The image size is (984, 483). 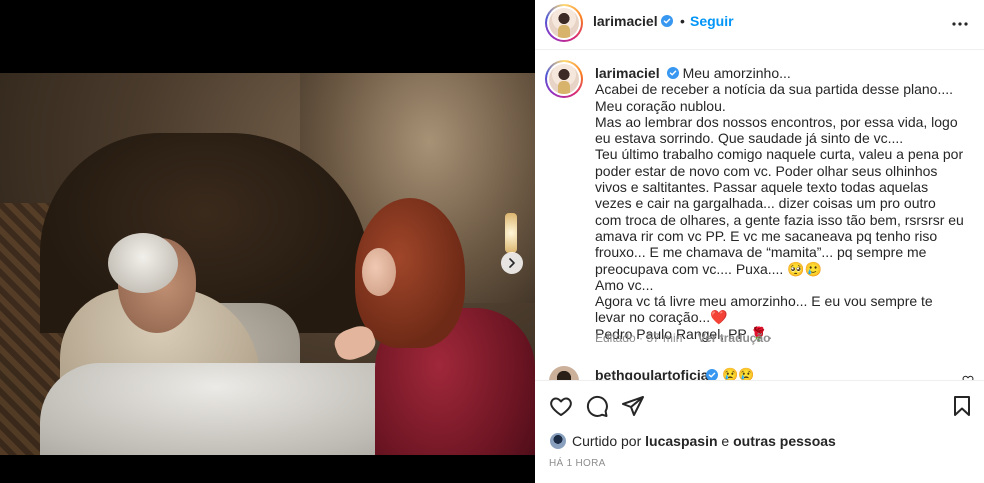 I want to click on heart-icon, so click(x=561, y=406).